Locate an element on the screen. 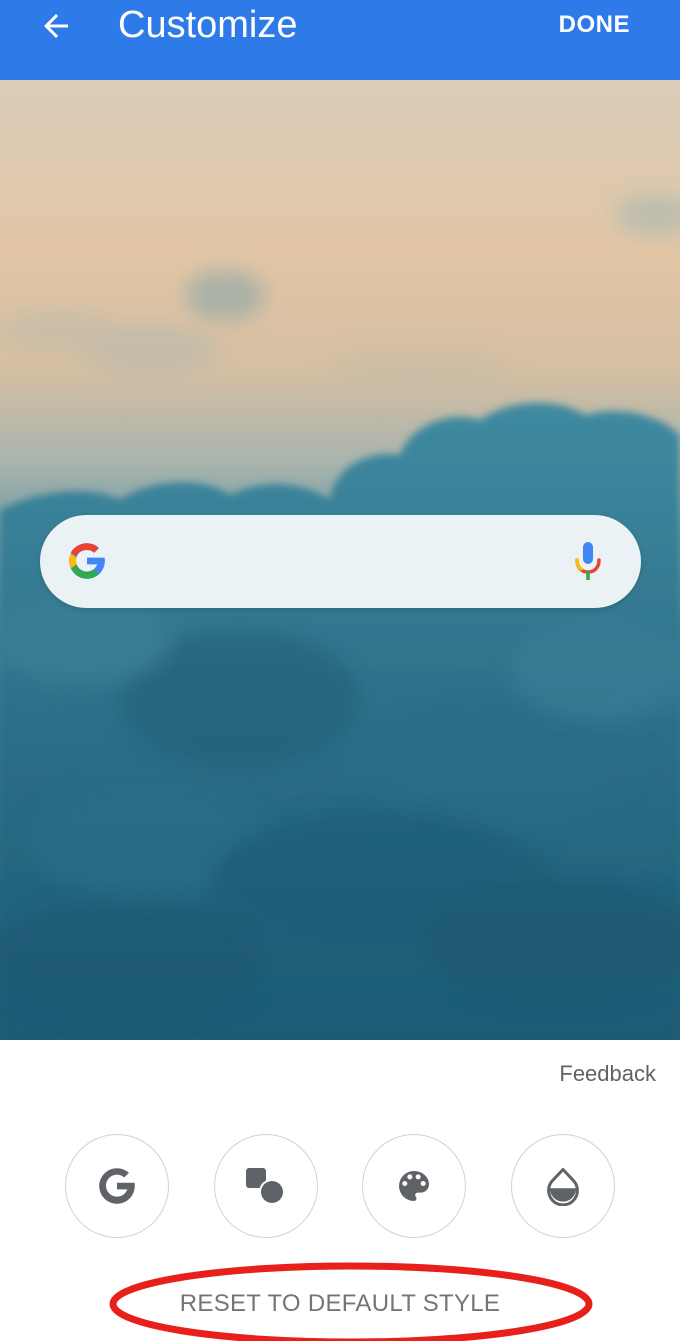  opacity-icon is located at coordinates (563, 1187).